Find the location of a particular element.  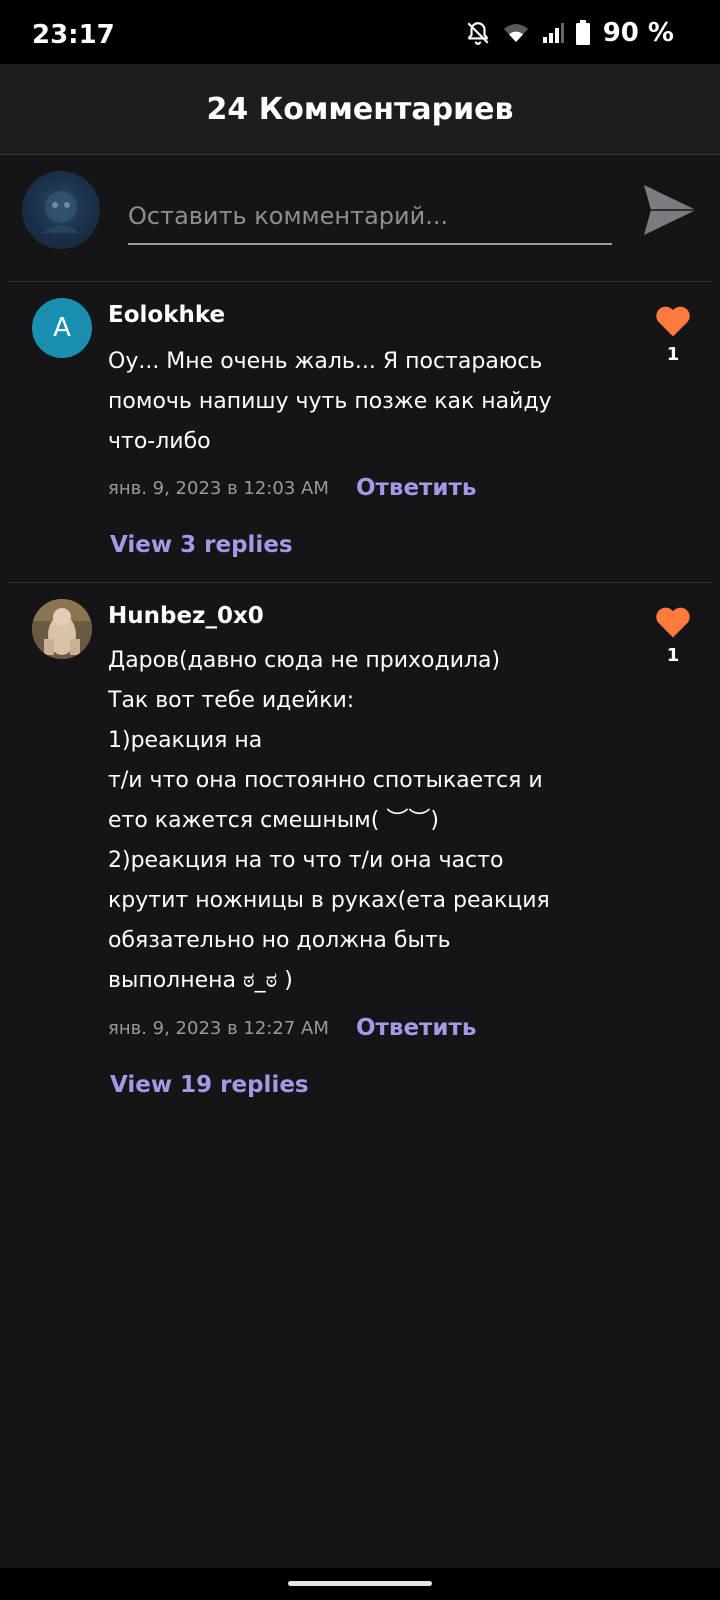

comments-header: 24 Комментариев is located at coordinates (360, 109).